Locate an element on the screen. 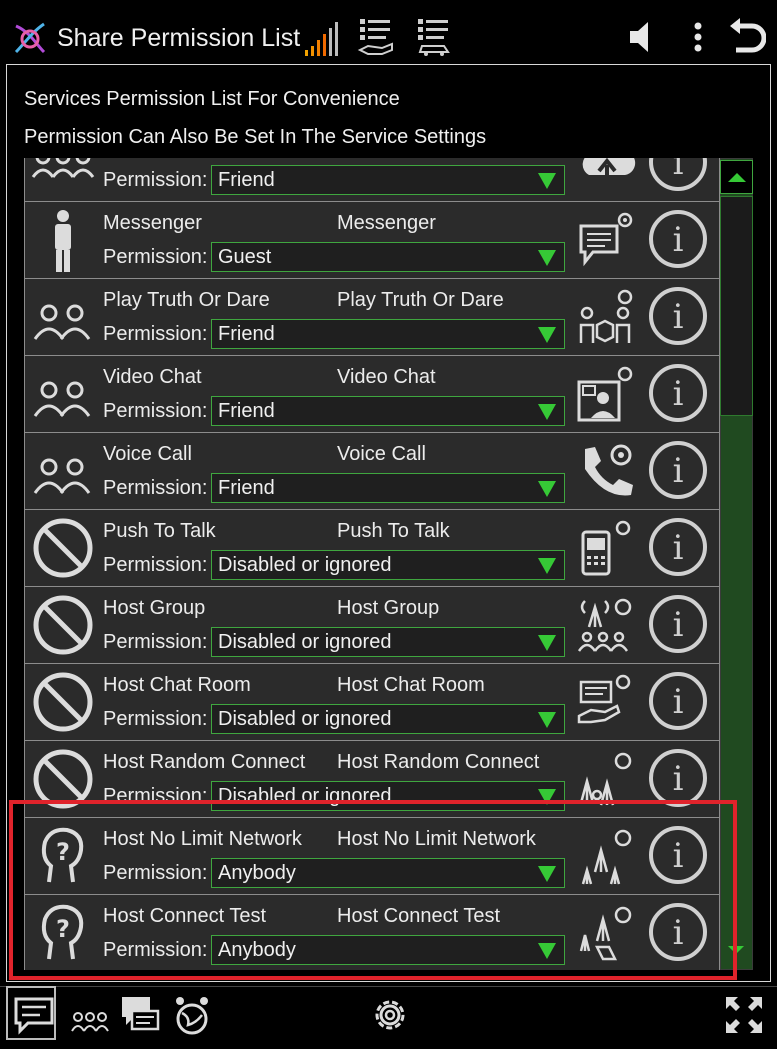 This screenshot has width=777, height=1049. list-car-icon is located at coordinates (434, 37).